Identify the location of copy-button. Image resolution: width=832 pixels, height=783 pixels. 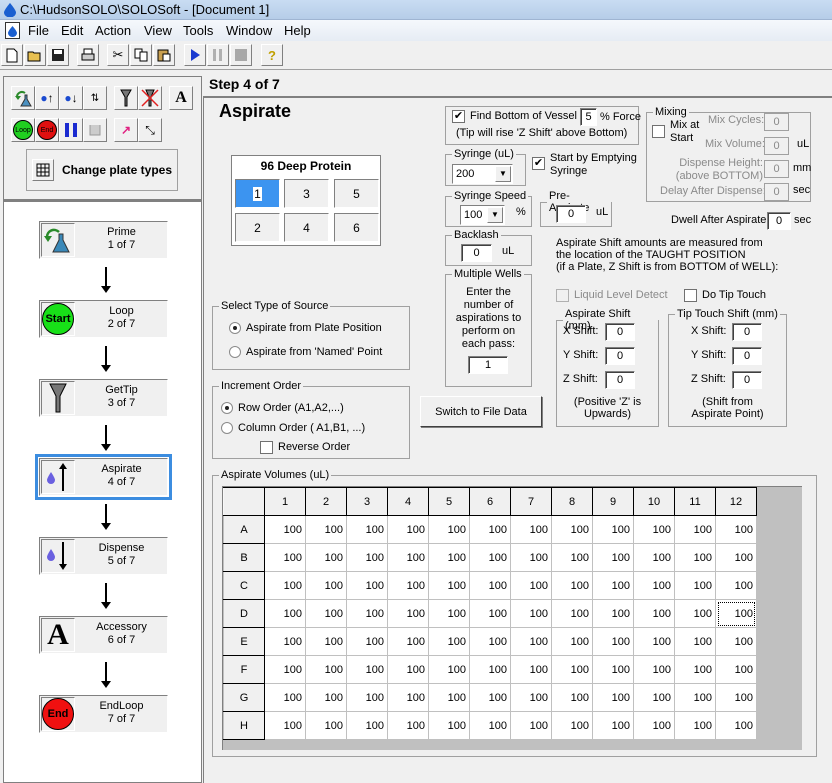
(141, 55).